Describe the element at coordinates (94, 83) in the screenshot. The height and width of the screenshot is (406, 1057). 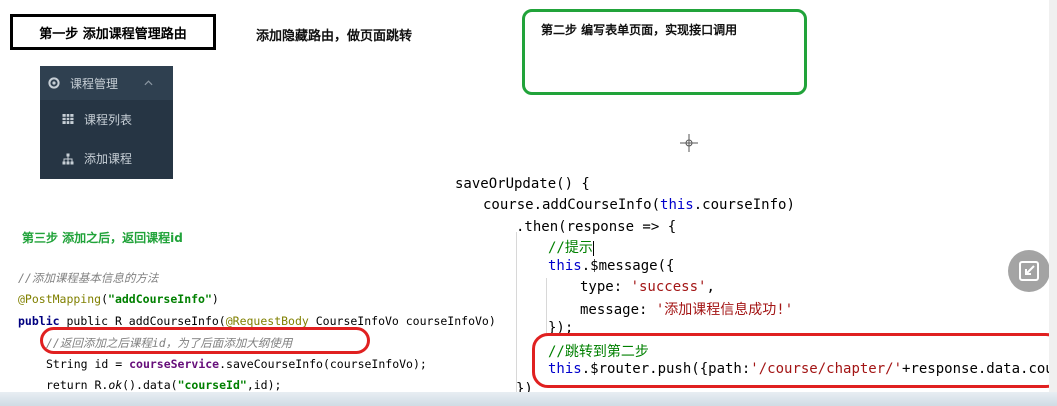
I see `menu-title: 课程管理` at that location.